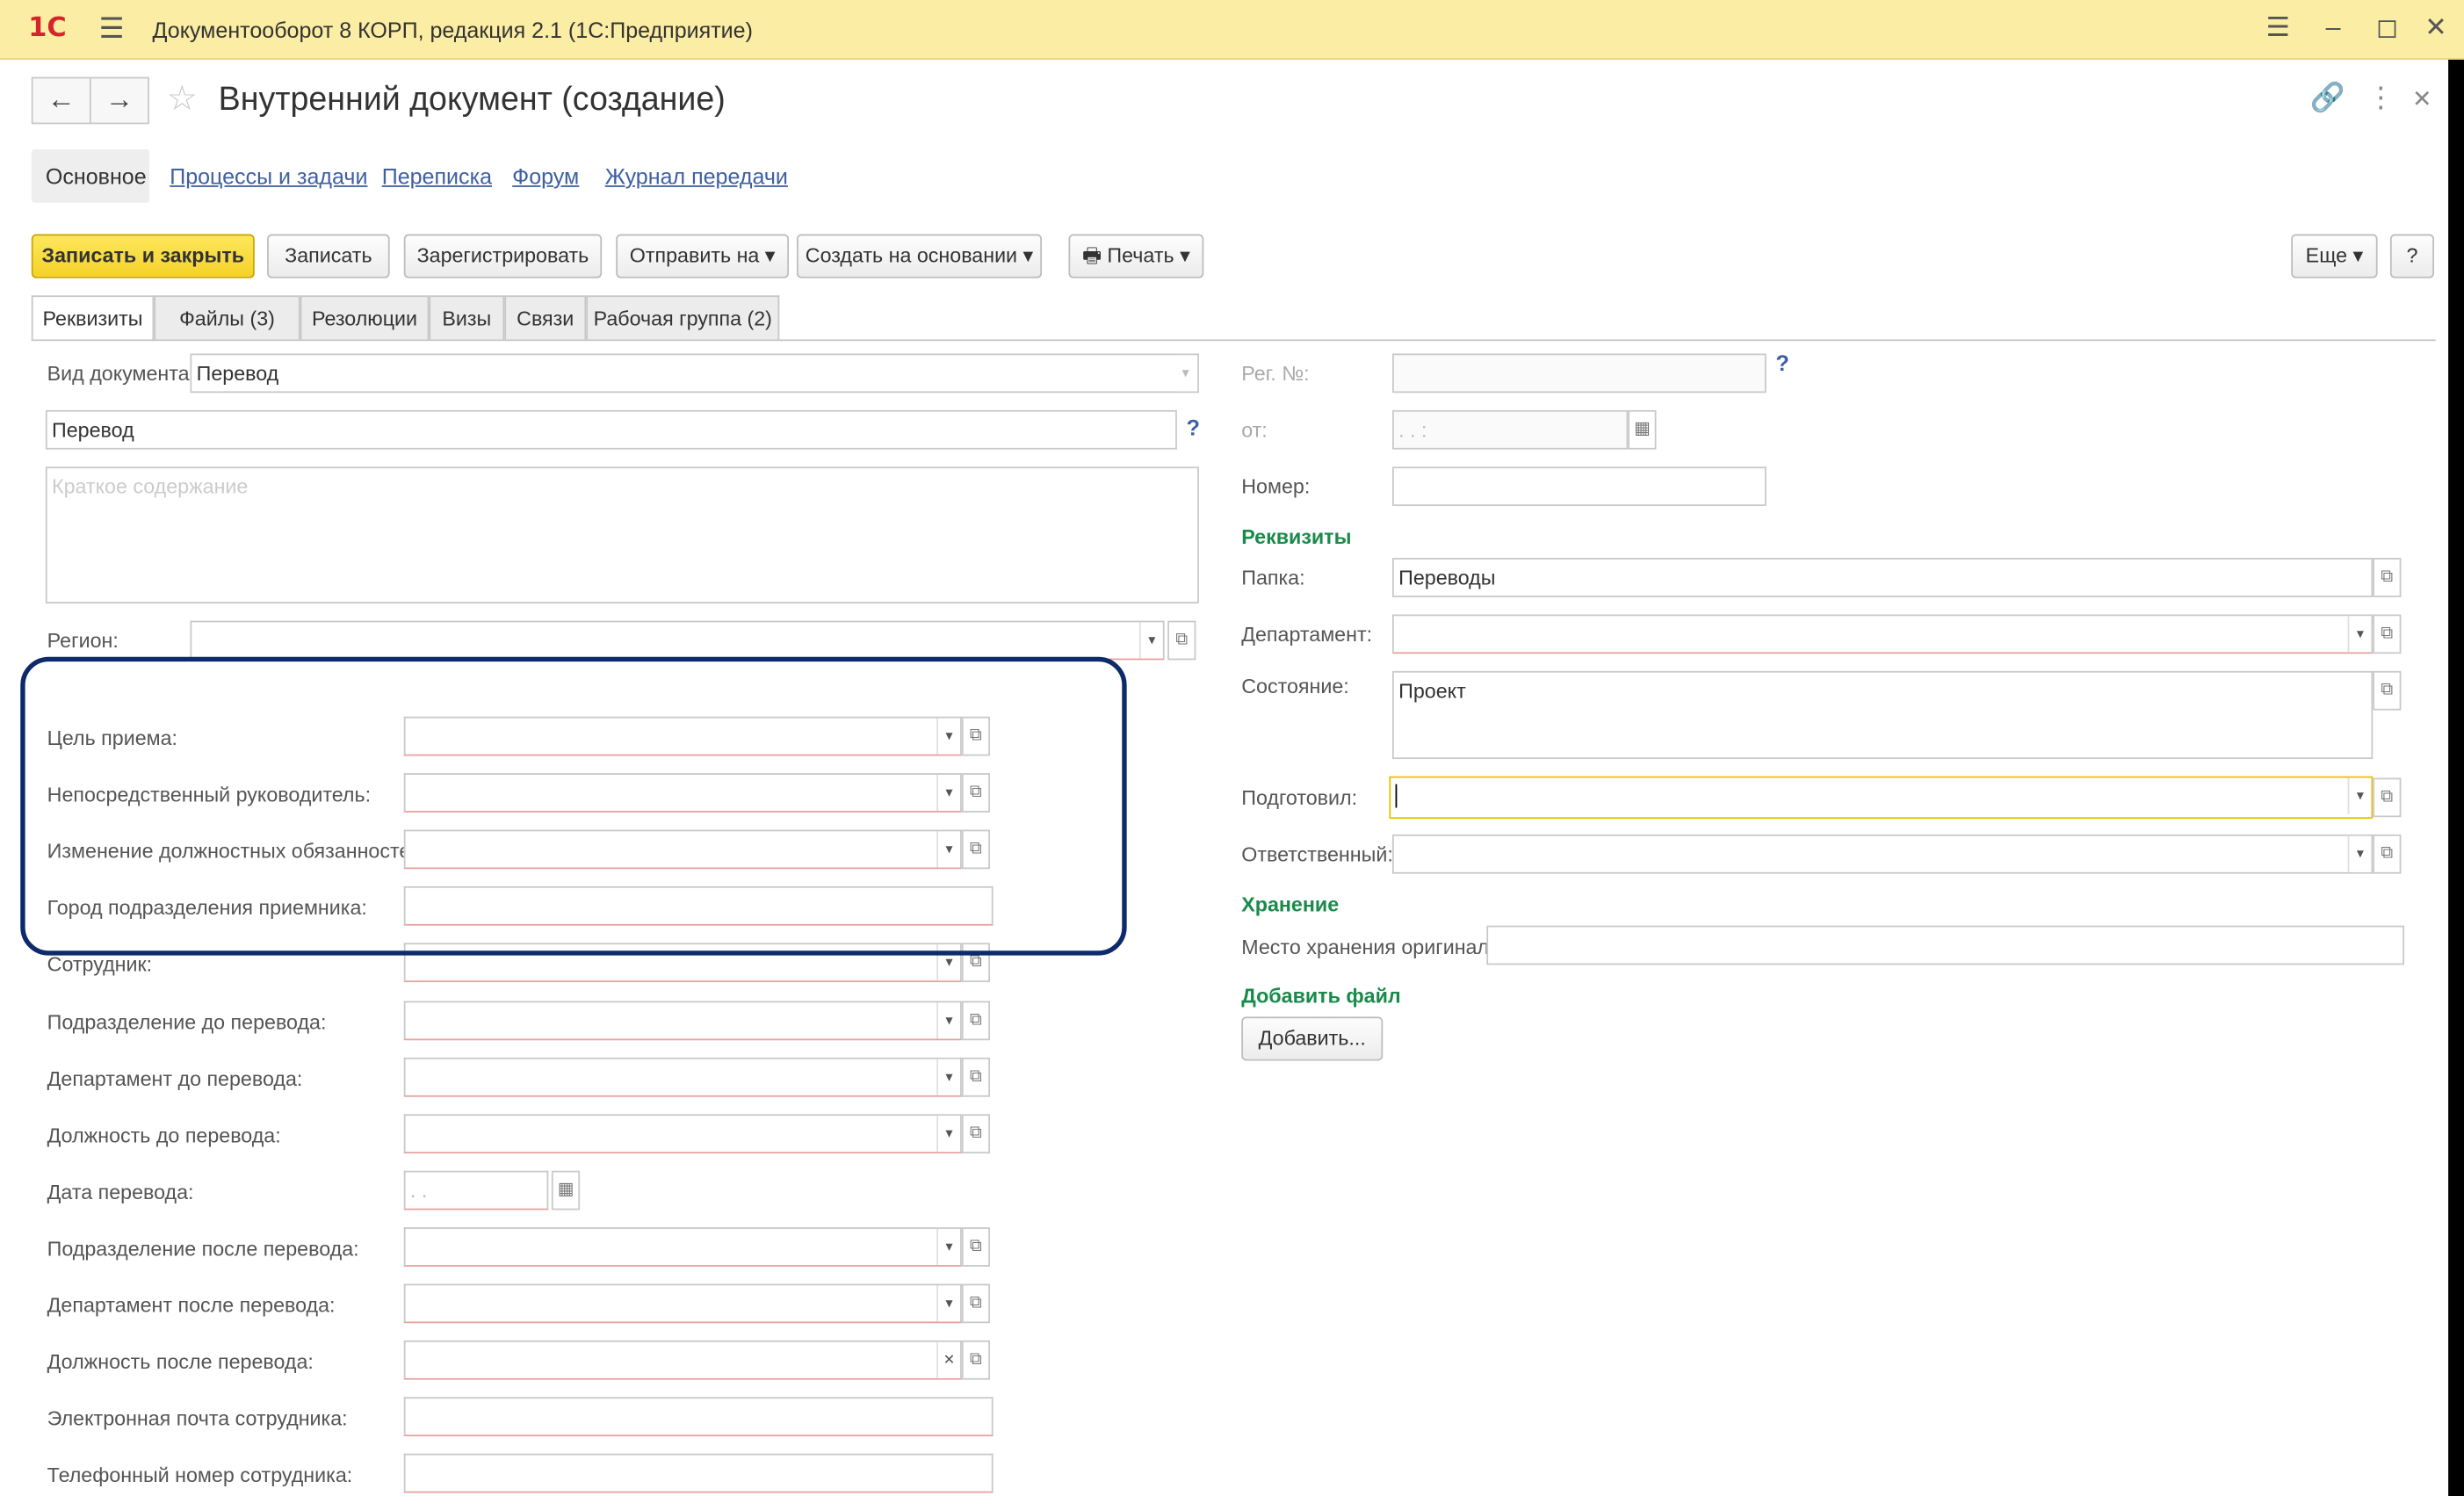  I want to click on forward-button: →, so click(119, 100).